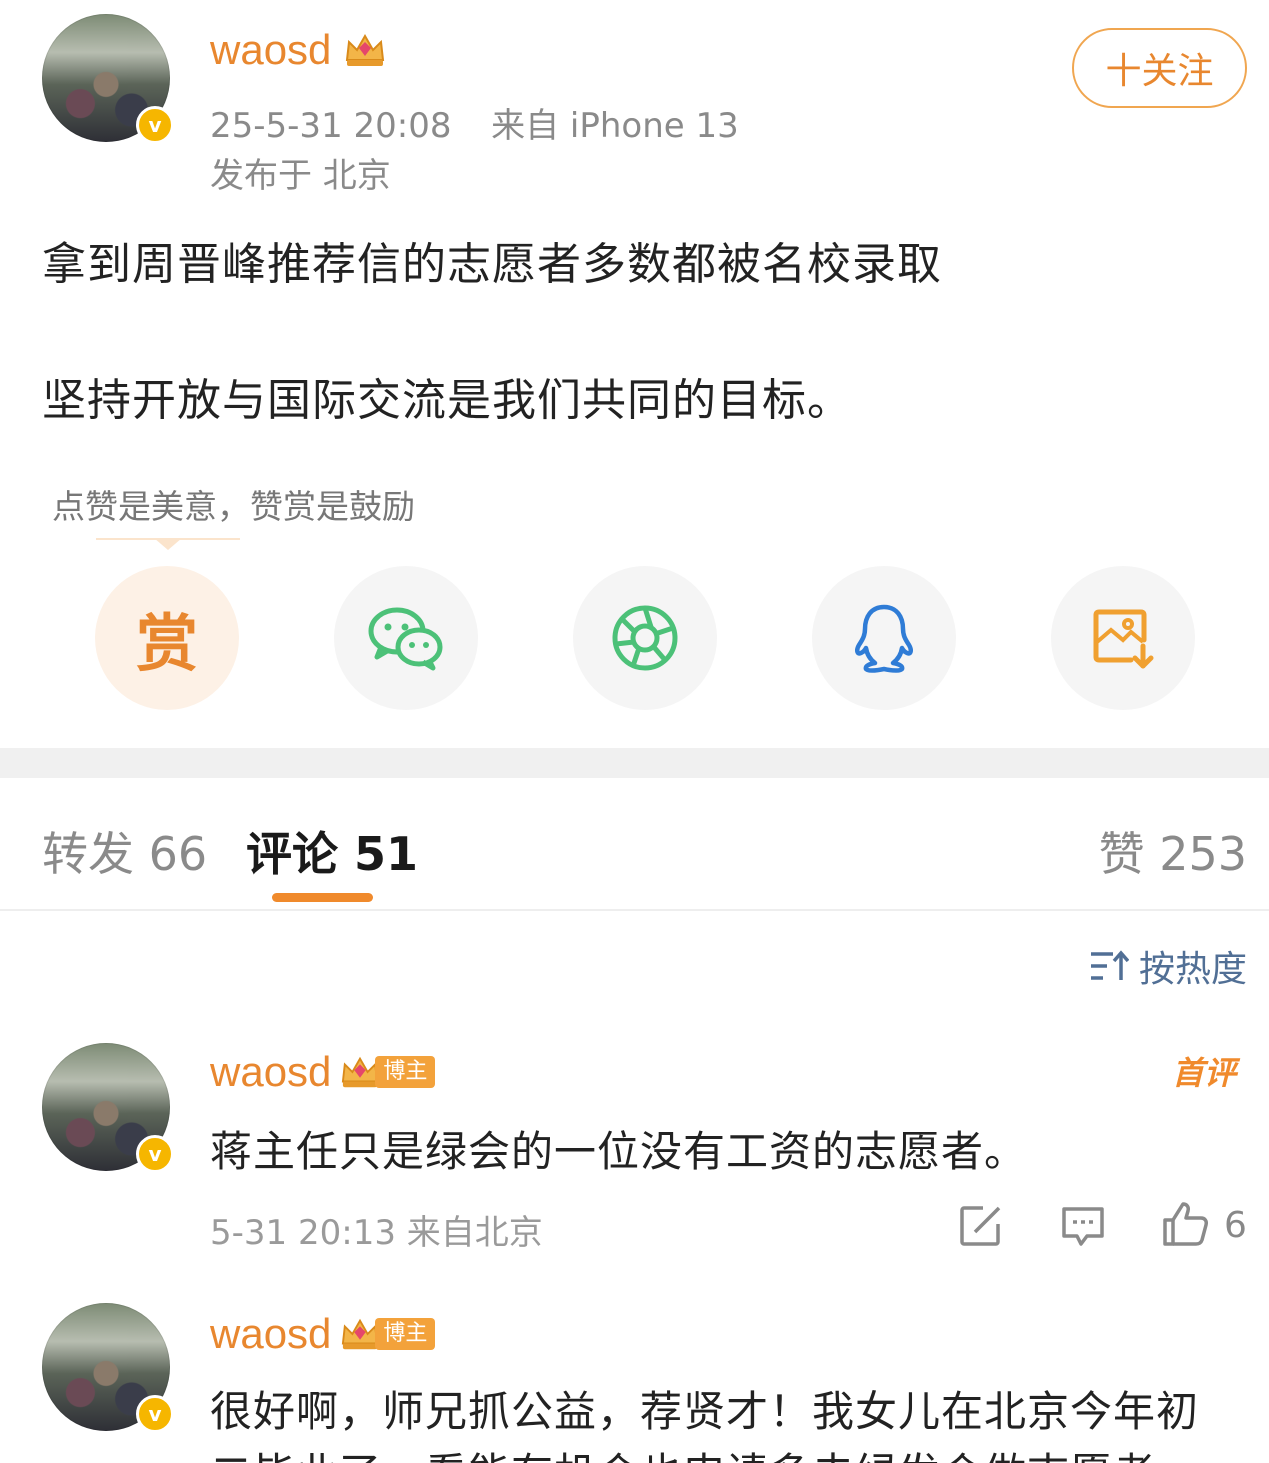 The image size is (1269, 1463). What do you see at coordinates (1083, 1226) in the screenshot?
I see `reply-comment-icon` at bounding box center [1083, 1226].